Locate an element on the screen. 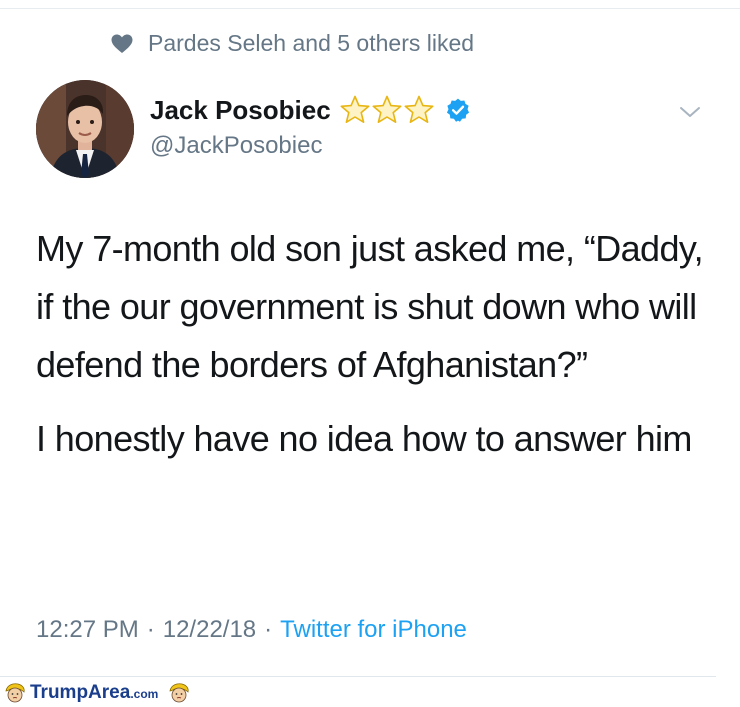  avatar is located at coordinates (85, 129).